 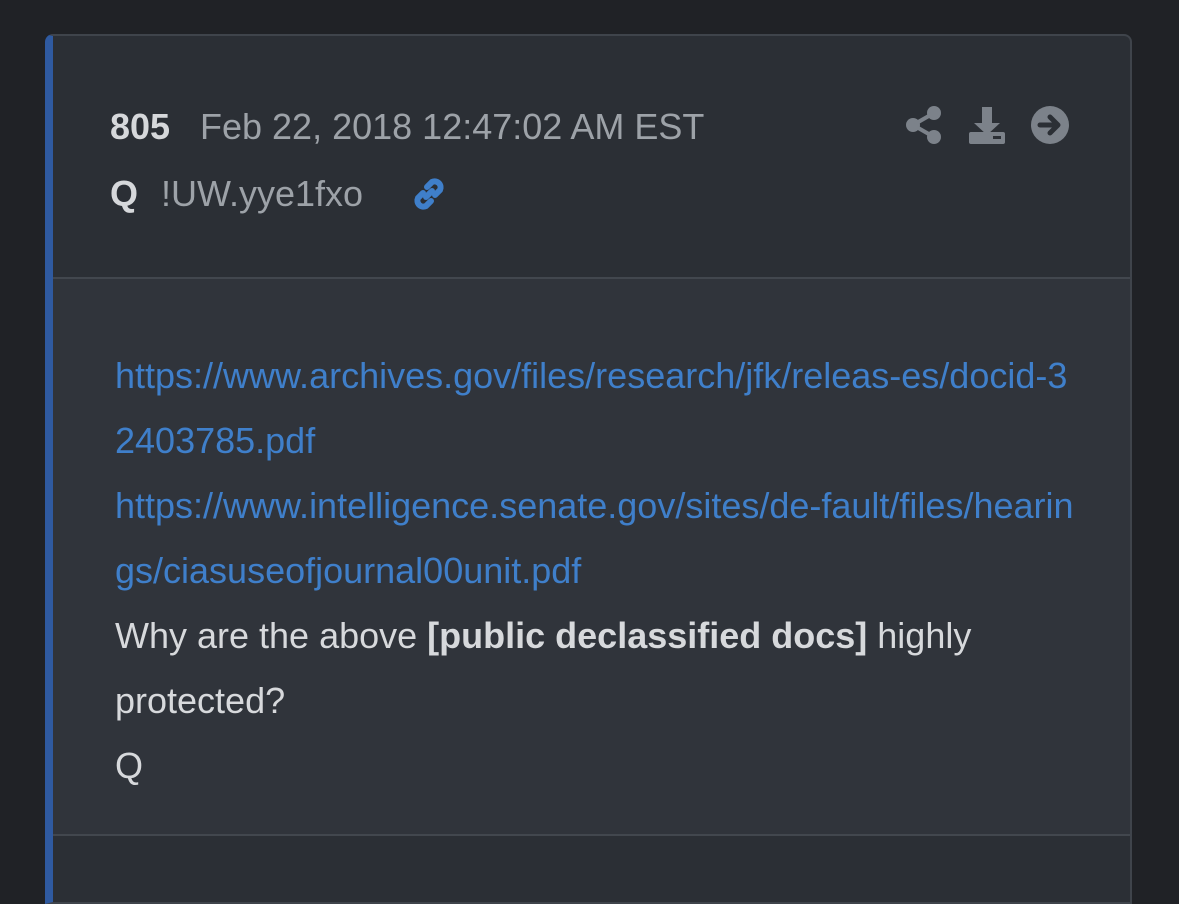 I want to click on post-actions, so click(x=989, y=125).